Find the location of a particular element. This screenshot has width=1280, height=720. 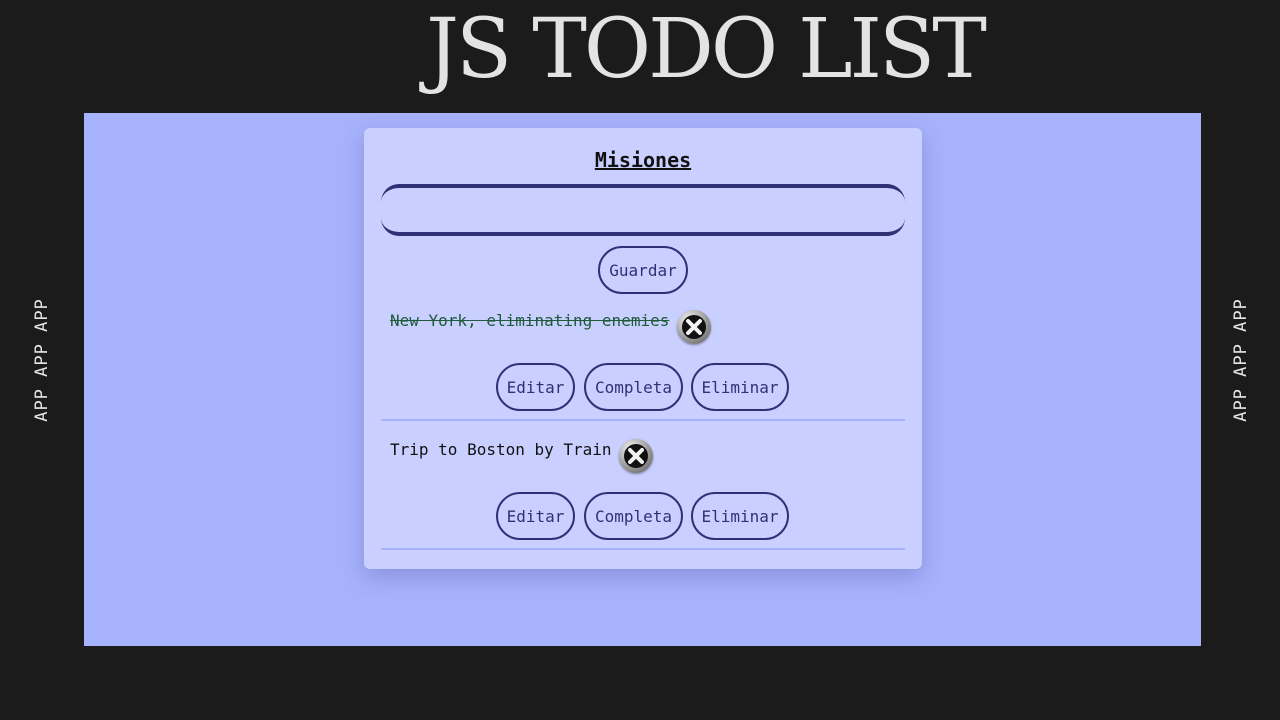

side-text-right: APP APP APP is located at coordinates (1241, 360).